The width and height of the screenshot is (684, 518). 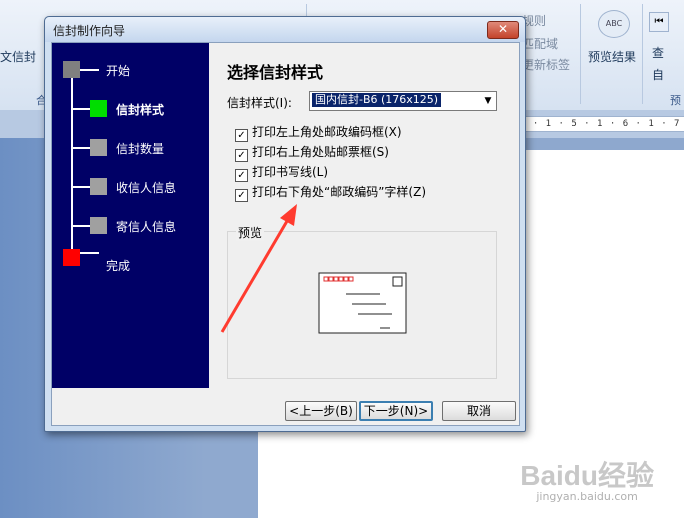 What do you see at coordinates (258, 268) in the screenshot?
I see `annotation-arrow-icon` at bounding box center [258, 268].